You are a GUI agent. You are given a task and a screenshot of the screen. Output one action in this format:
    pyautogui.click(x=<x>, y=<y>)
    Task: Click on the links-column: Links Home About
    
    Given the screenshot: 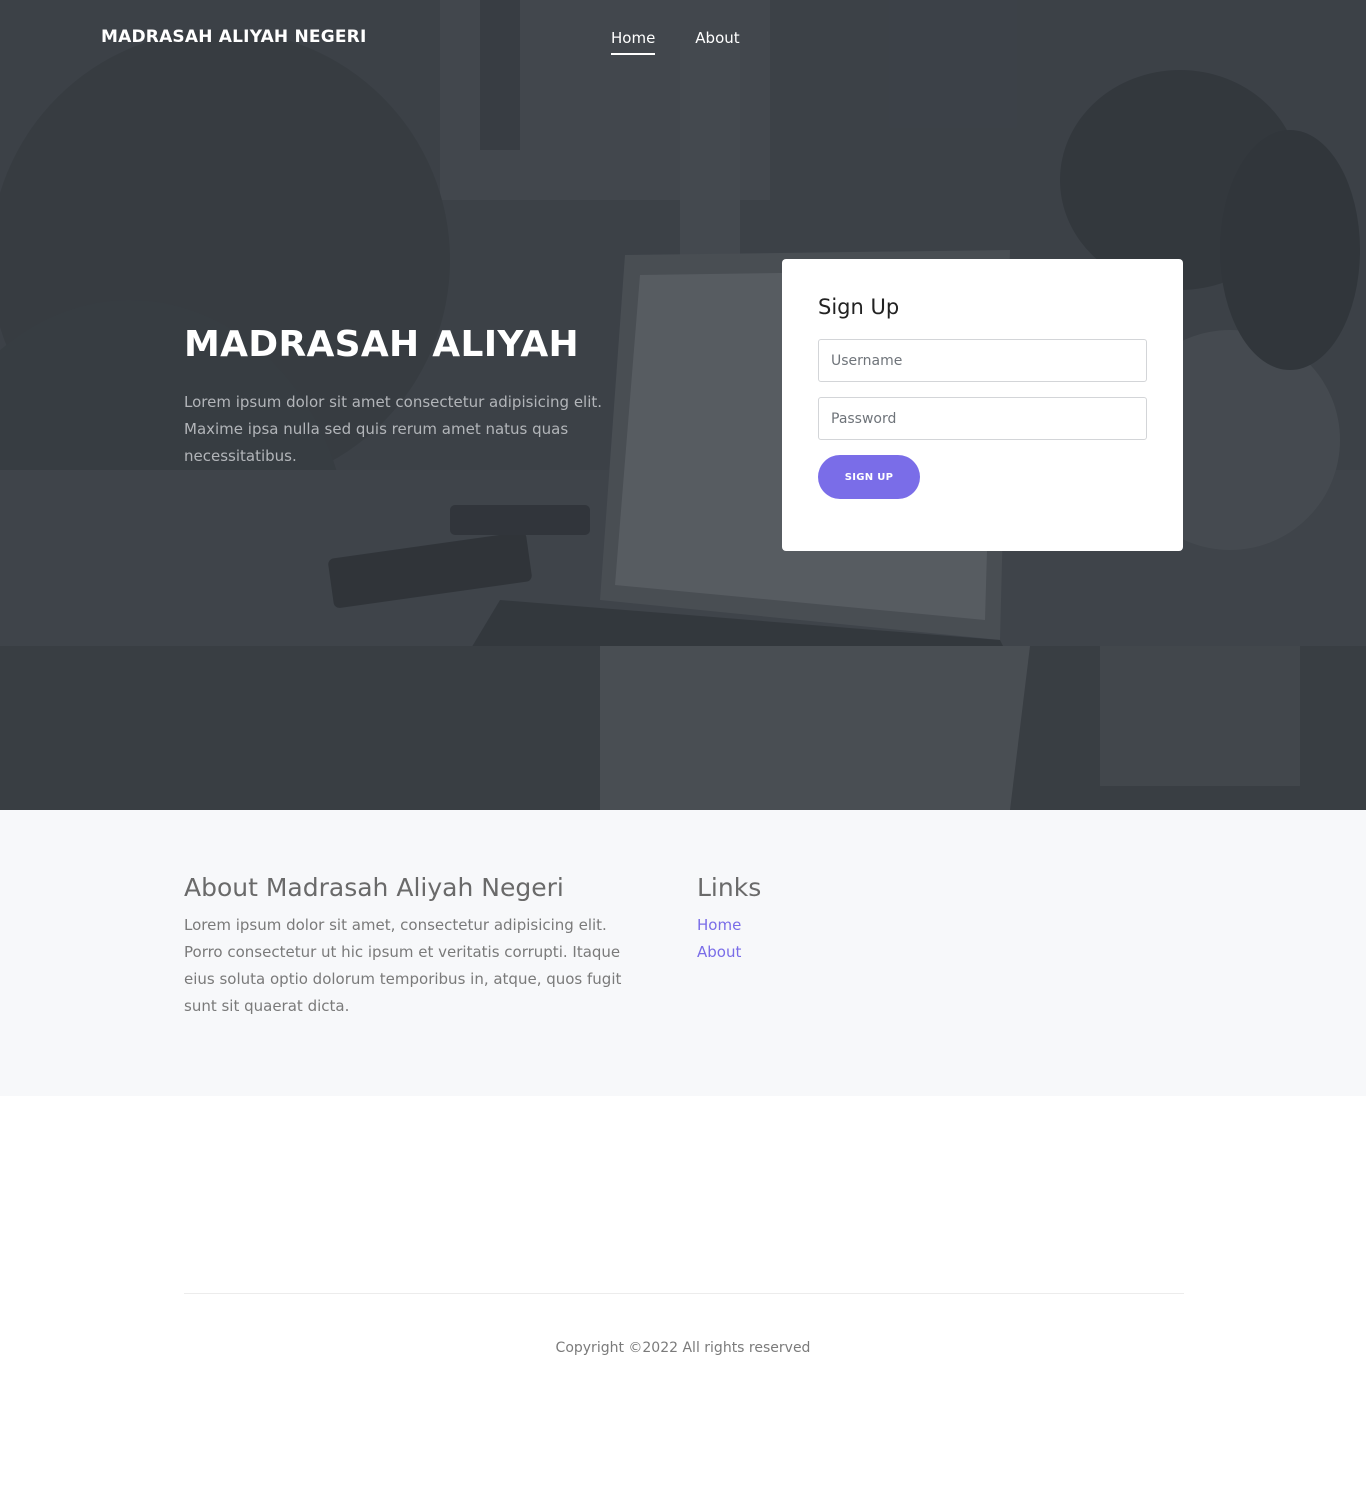 What is the action you would take?
    pyautogui.click(x=847, y=919)
    